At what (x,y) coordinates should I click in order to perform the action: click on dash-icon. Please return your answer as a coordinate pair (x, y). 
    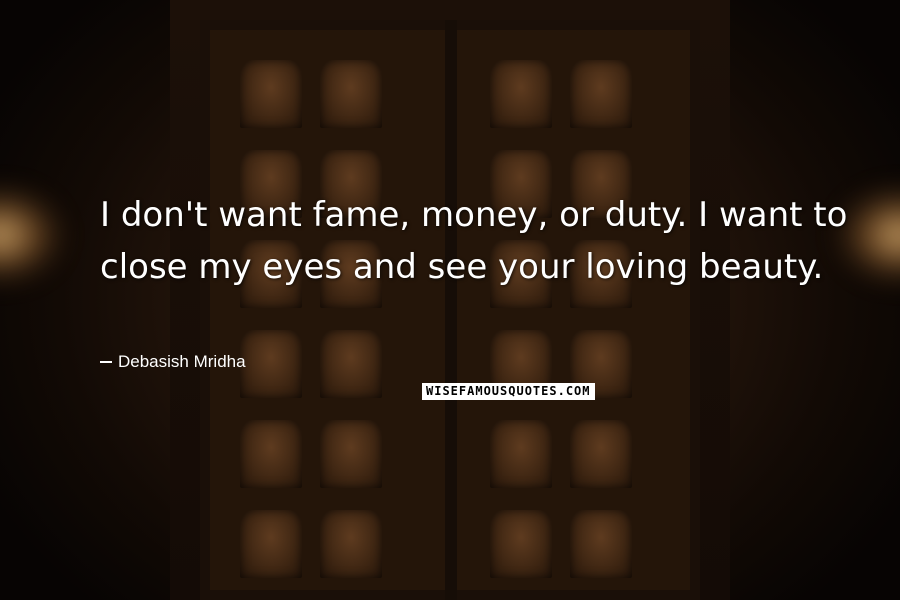
    Looking at the image, I should click on (106, 362).